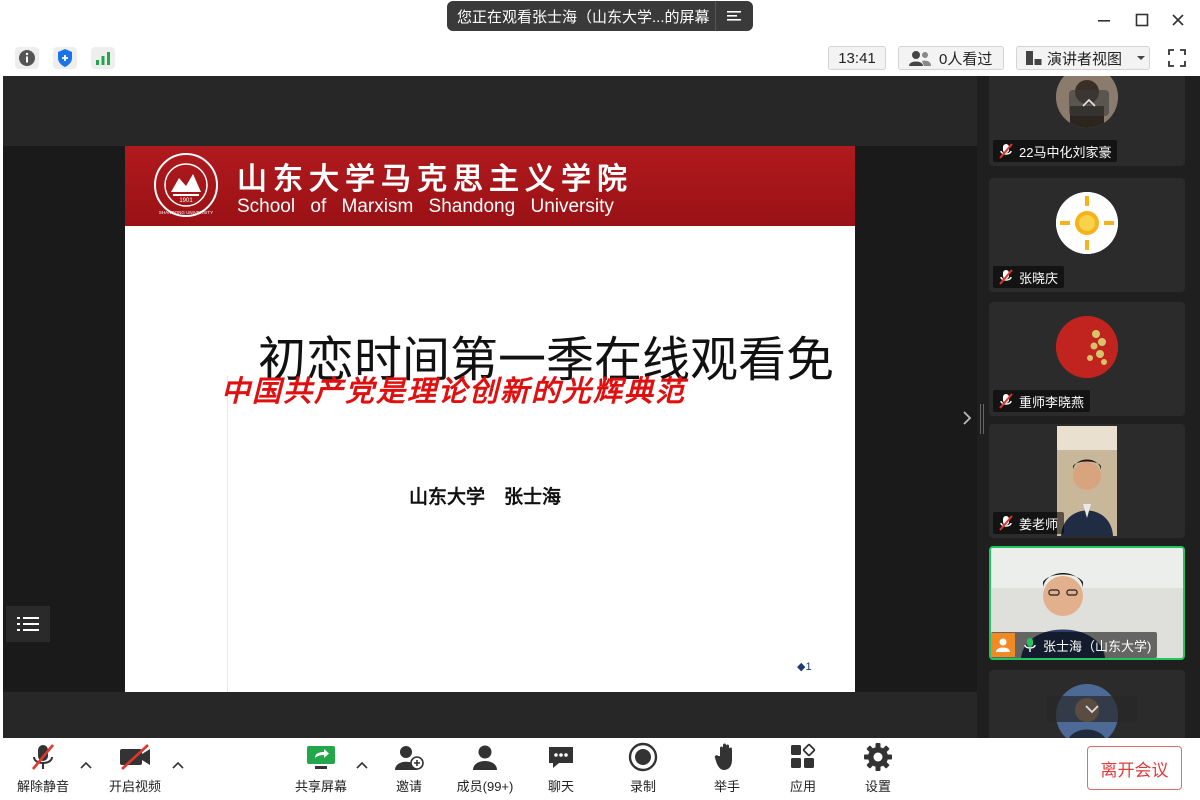 The width and height of the screenshot is (1200, 800). Describe the element at coordinates (1178, 20) in the screenshot. I see `close-icon` at that location.